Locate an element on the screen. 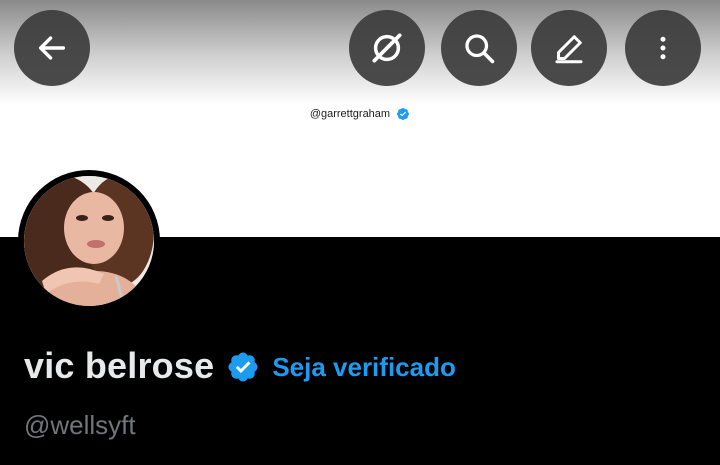  display-name: vic belrose is located at coordinates (119, 365).